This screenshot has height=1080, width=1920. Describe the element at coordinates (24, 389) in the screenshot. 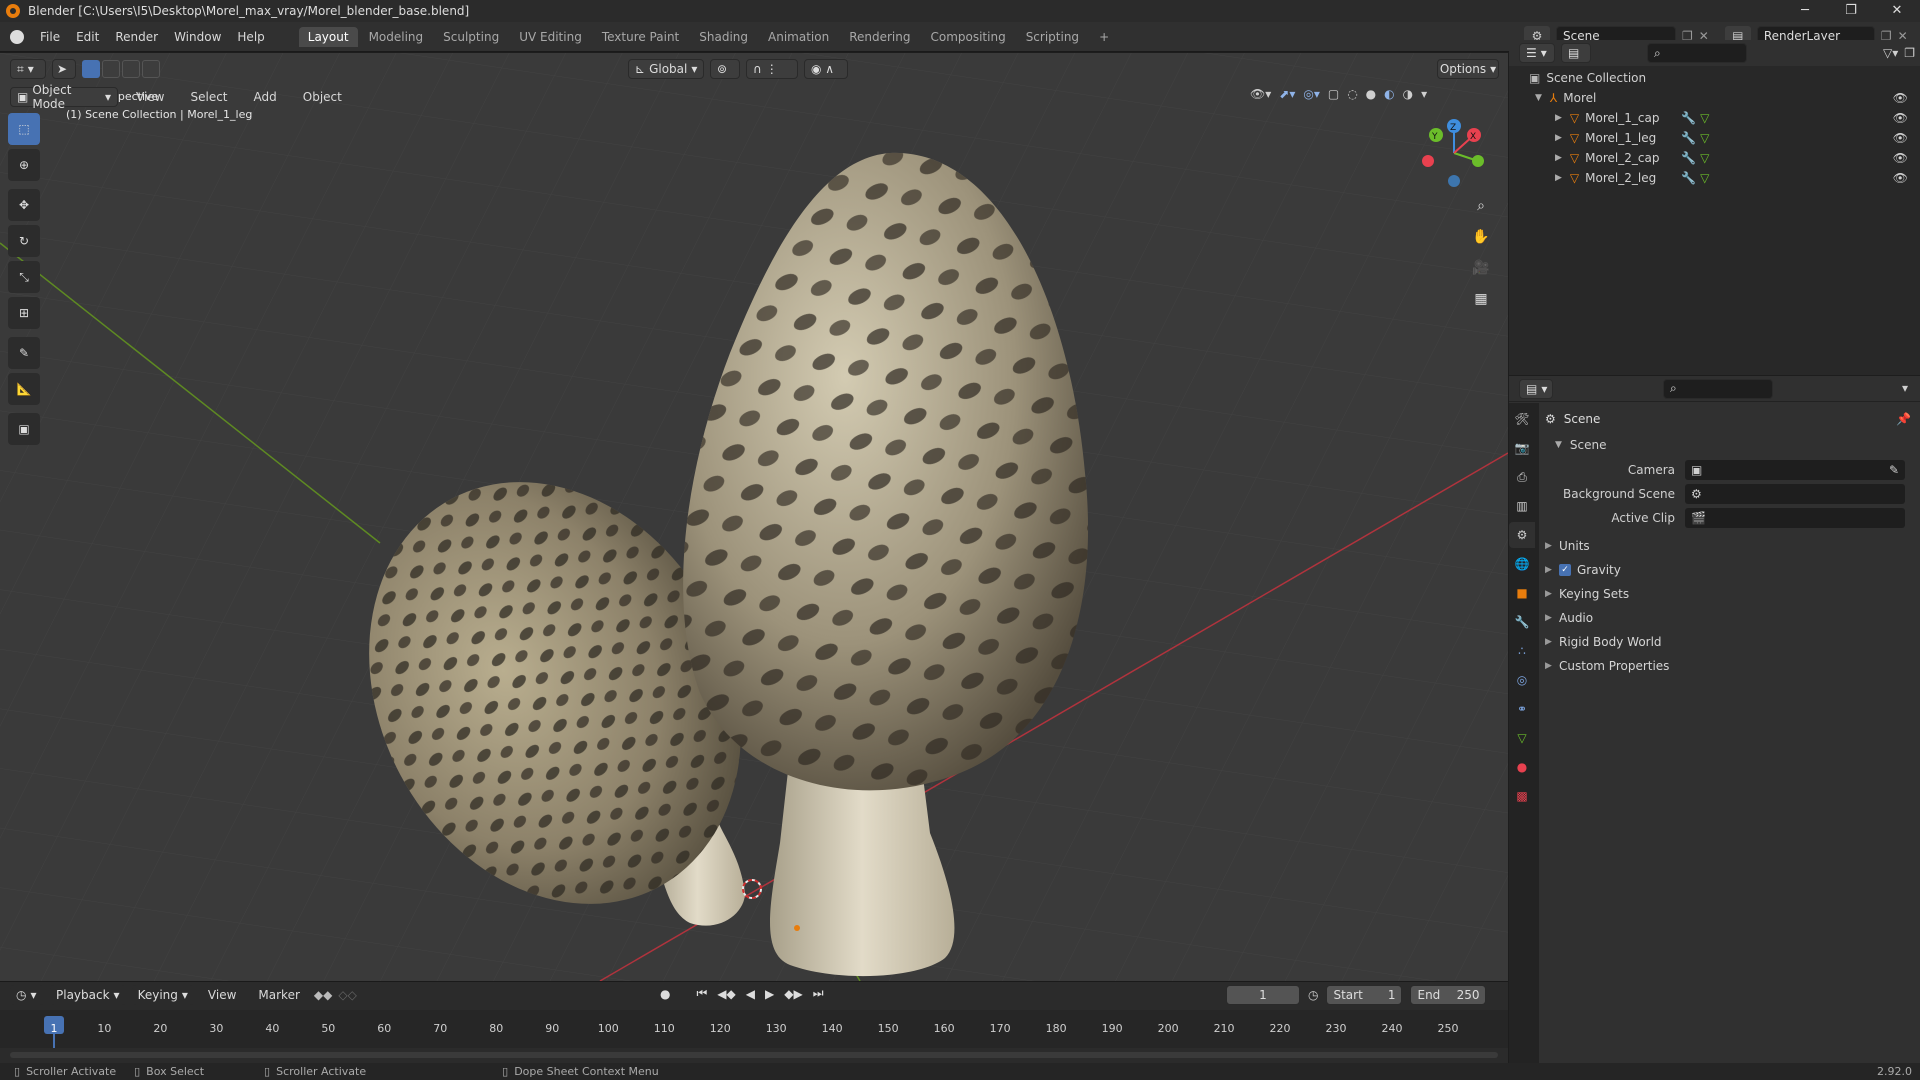

I see `measure-tool: 📐` at that location.